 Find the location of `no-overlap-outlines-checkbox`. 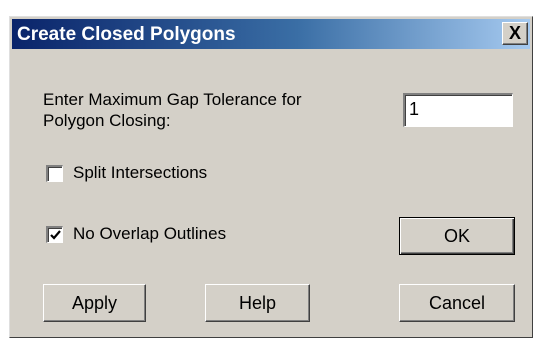

no-overlap-outlines-checkbox is located at coordinates (54, 234).